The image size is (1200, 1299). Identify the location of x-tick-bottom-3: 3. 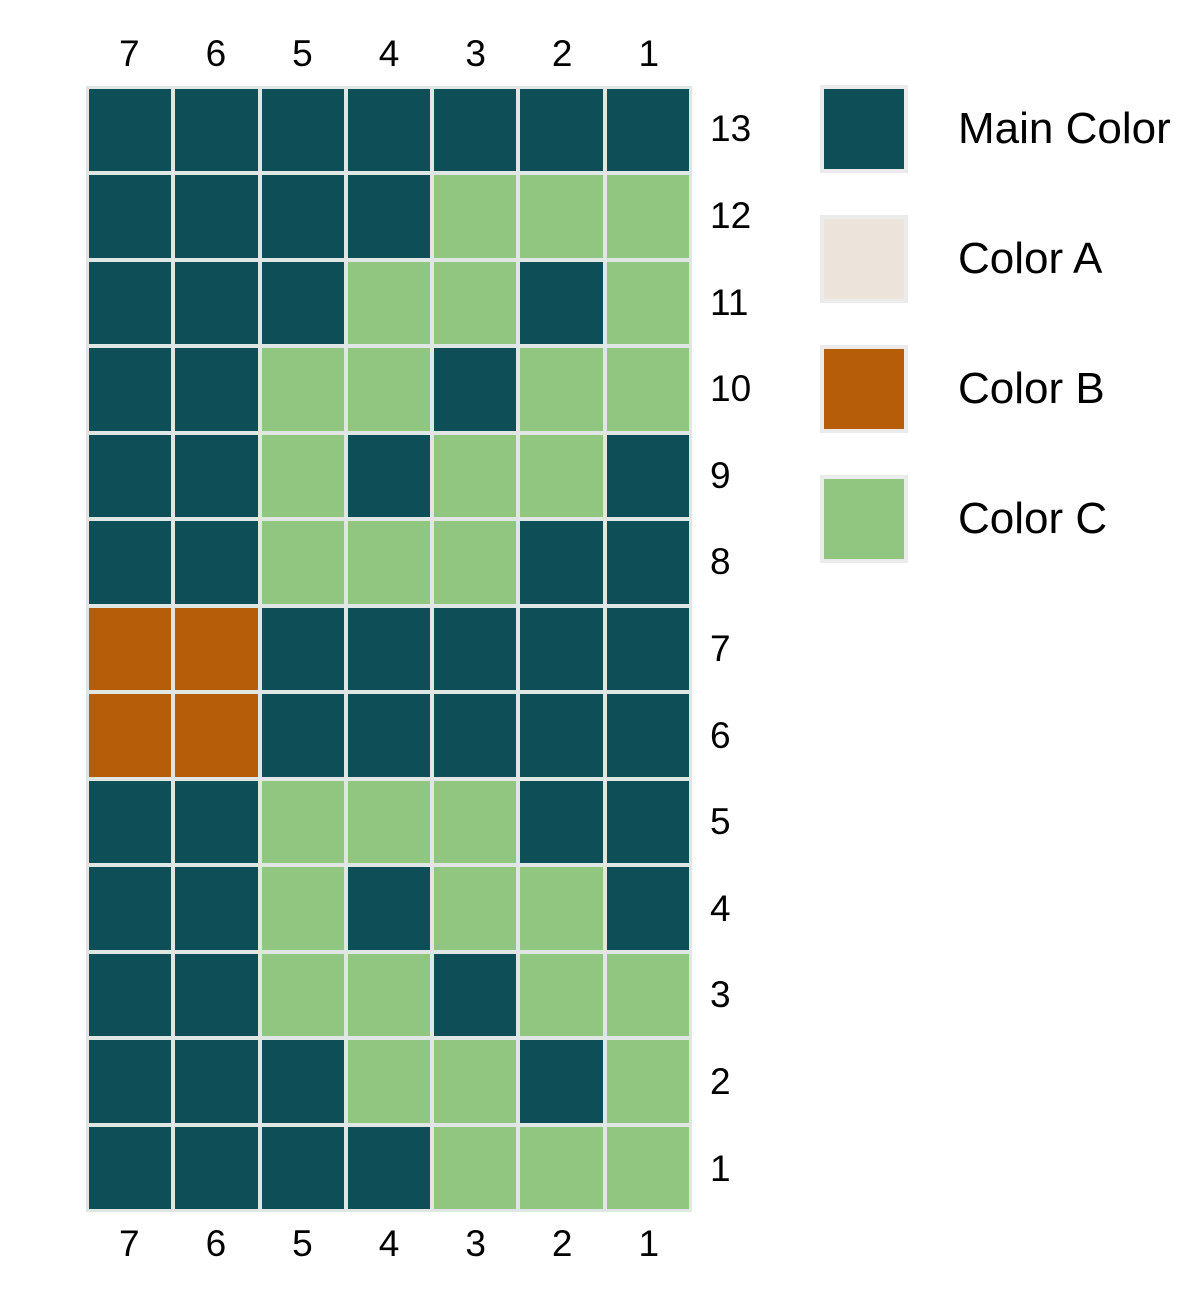
(475, 1243).